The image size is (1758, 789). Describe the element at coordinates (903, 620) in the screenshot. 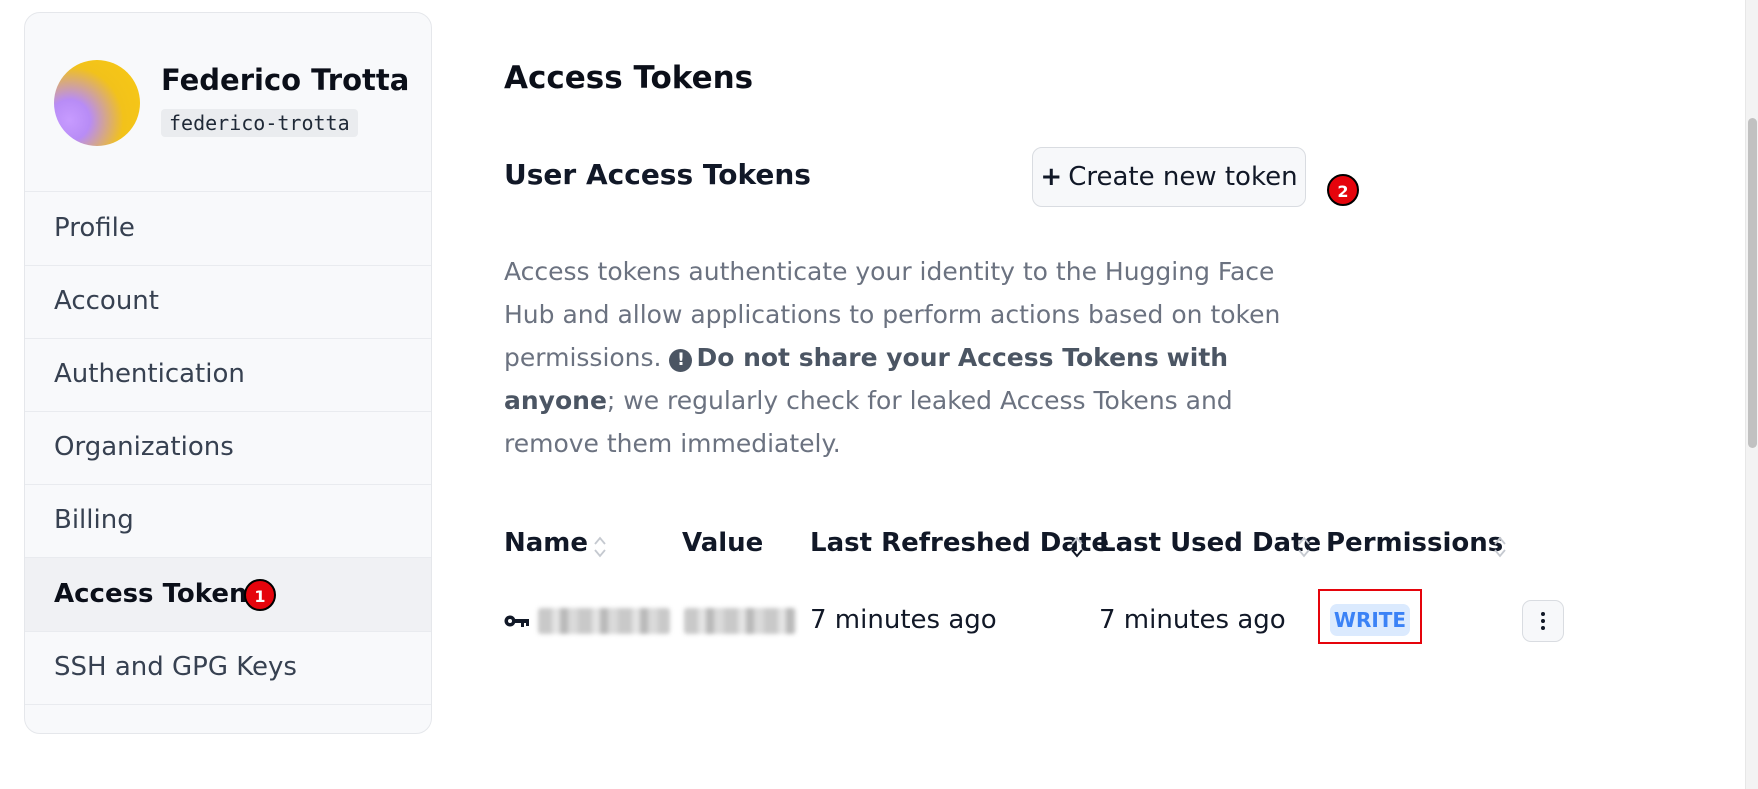

I see `last-refreshed-cell: 7 minutes ago` at that location.